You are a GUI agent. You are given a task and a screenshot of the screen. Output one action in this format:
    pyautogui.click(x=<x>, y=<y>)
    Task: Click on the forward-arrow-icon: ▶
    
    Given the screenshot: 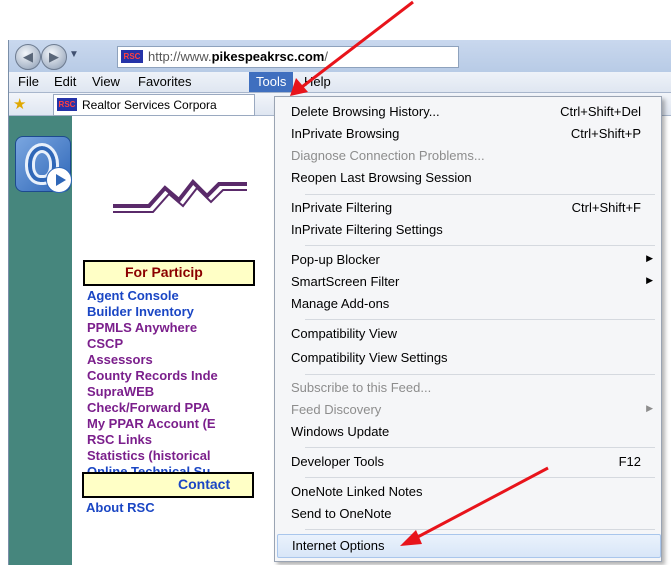 What is the action you would take?
    pyautogui.click(x=54, y=56)
    